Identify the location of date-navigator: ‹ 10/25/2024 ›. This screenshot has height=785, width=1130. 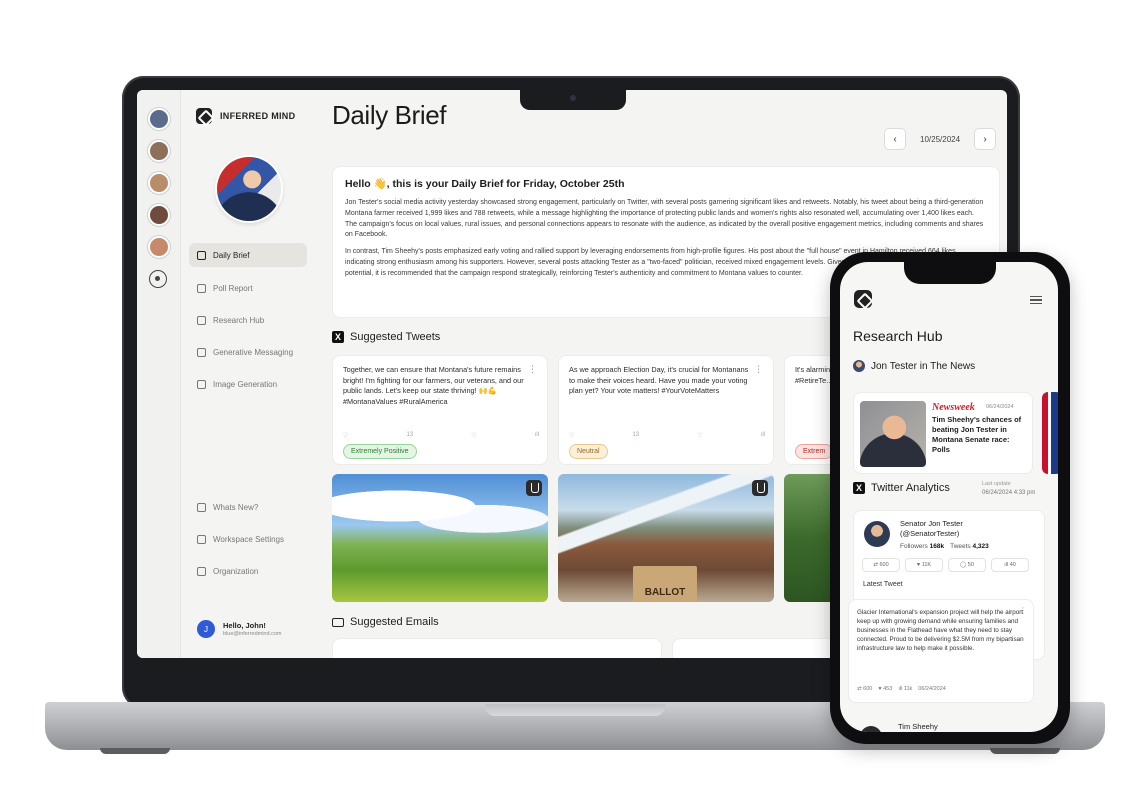
(940, 139).